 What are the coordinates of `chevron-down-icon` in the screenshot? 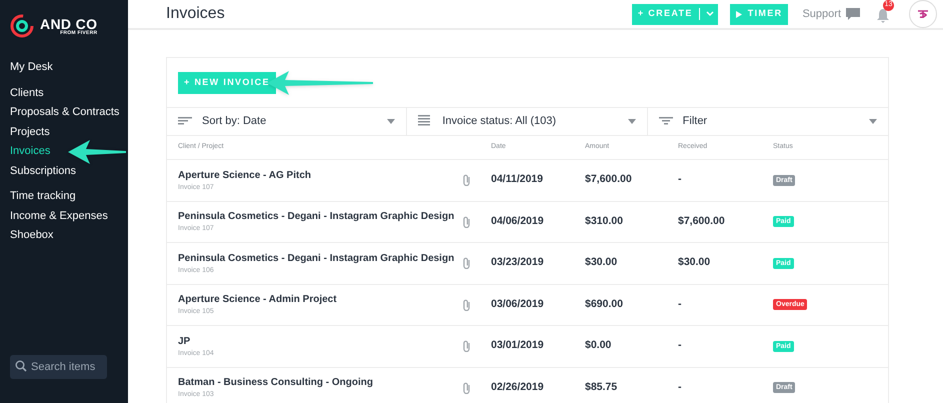 It's located at (710, 14).